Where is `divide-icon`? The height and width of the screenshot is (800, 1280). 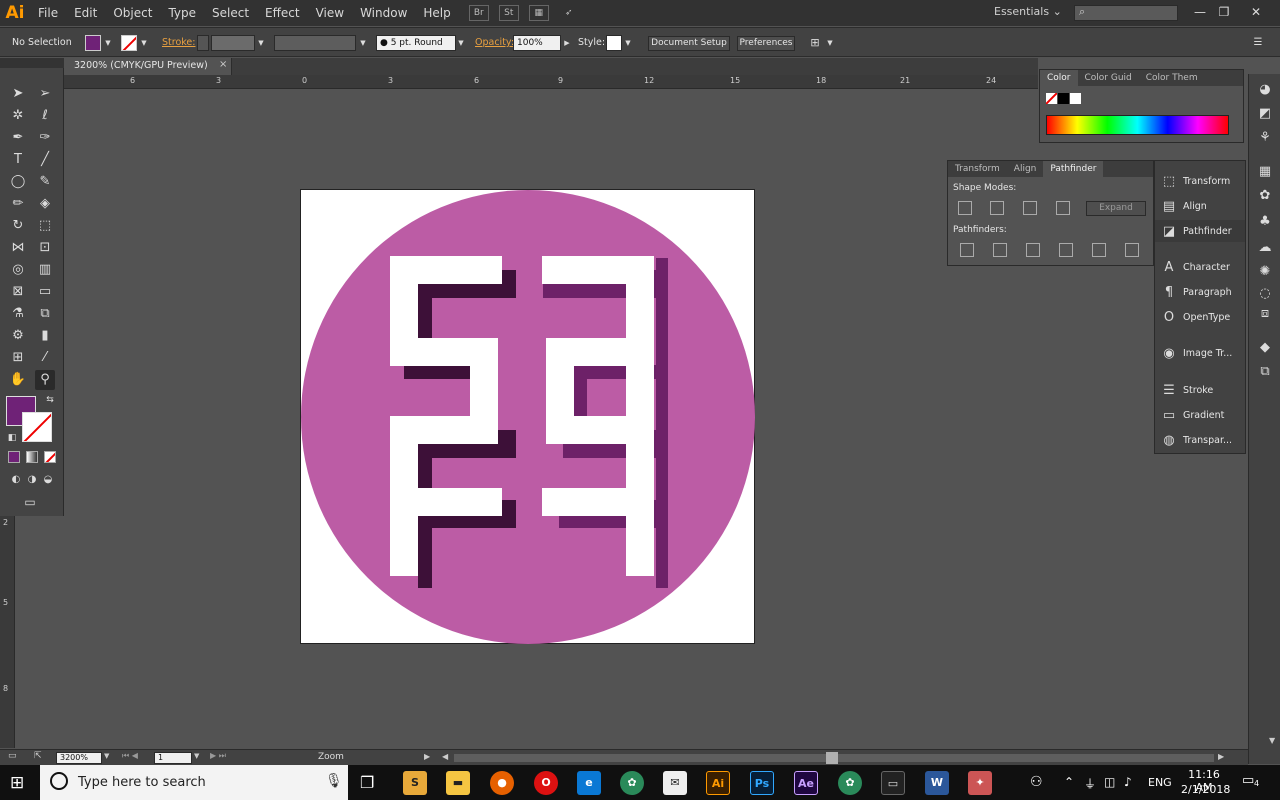 divide-icon is located at coordinates (967, 250).